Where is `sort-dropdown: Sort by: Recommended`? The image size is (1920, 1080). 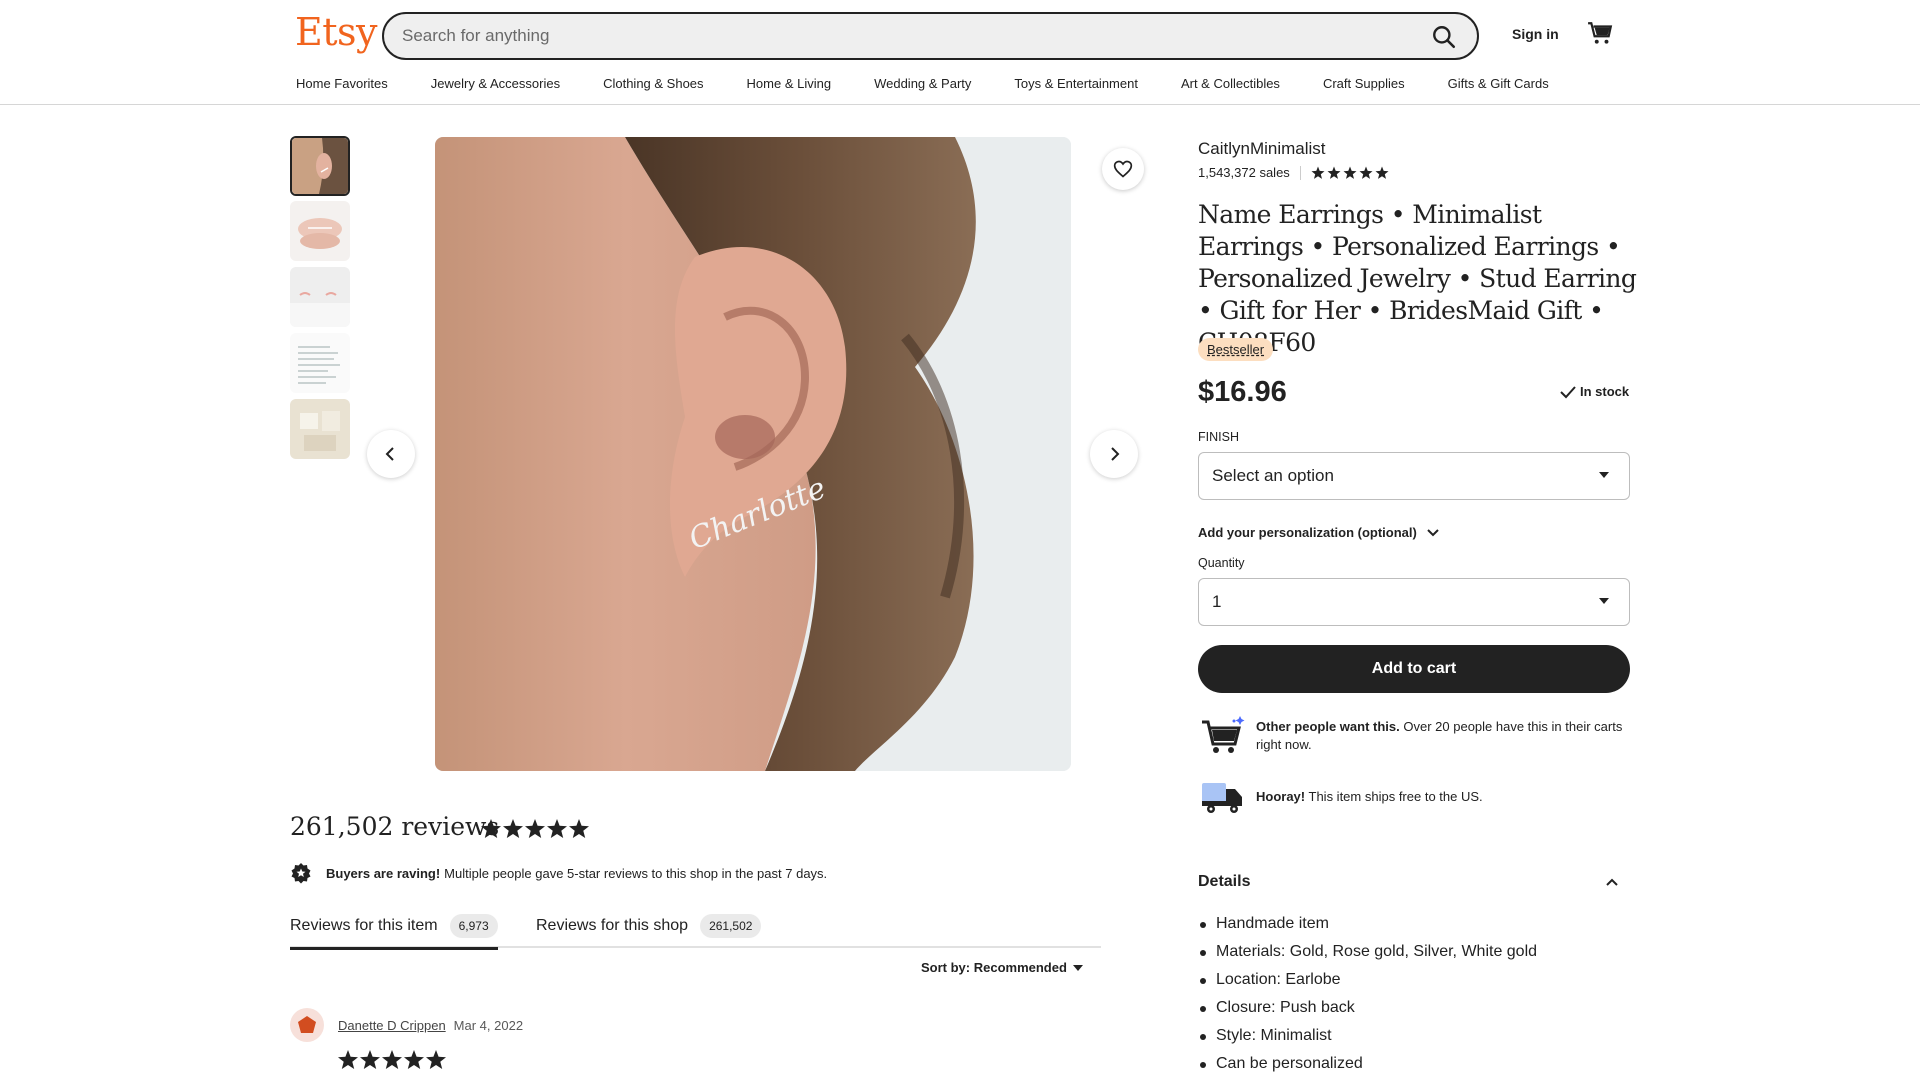
sort-dropdown: Sort by: Recommended is located at coordinates (1002, 967).